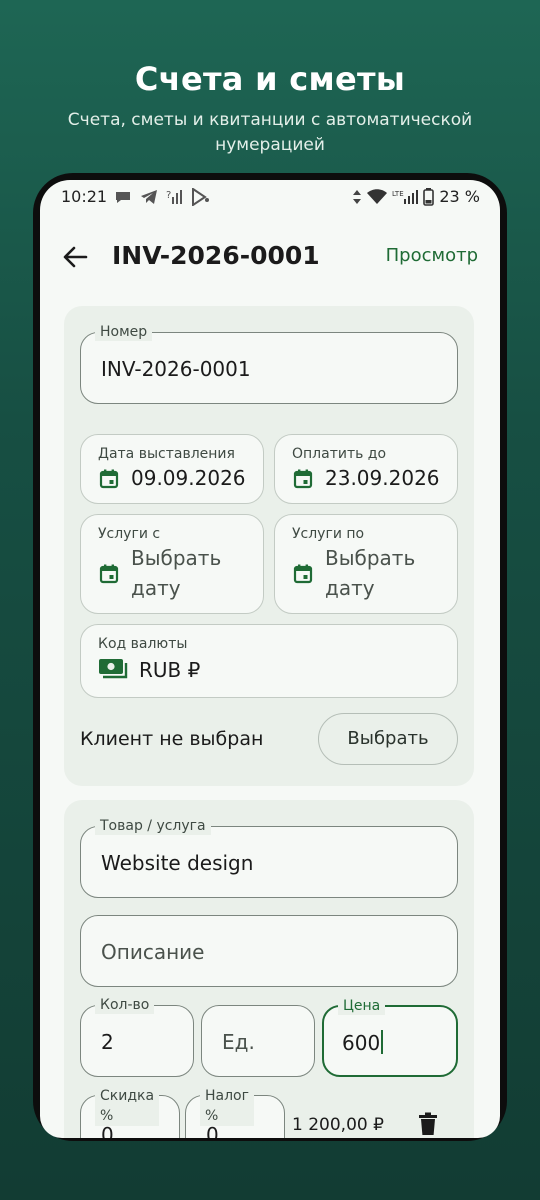  I want to click on description-field: Описание, so click(269, 951).